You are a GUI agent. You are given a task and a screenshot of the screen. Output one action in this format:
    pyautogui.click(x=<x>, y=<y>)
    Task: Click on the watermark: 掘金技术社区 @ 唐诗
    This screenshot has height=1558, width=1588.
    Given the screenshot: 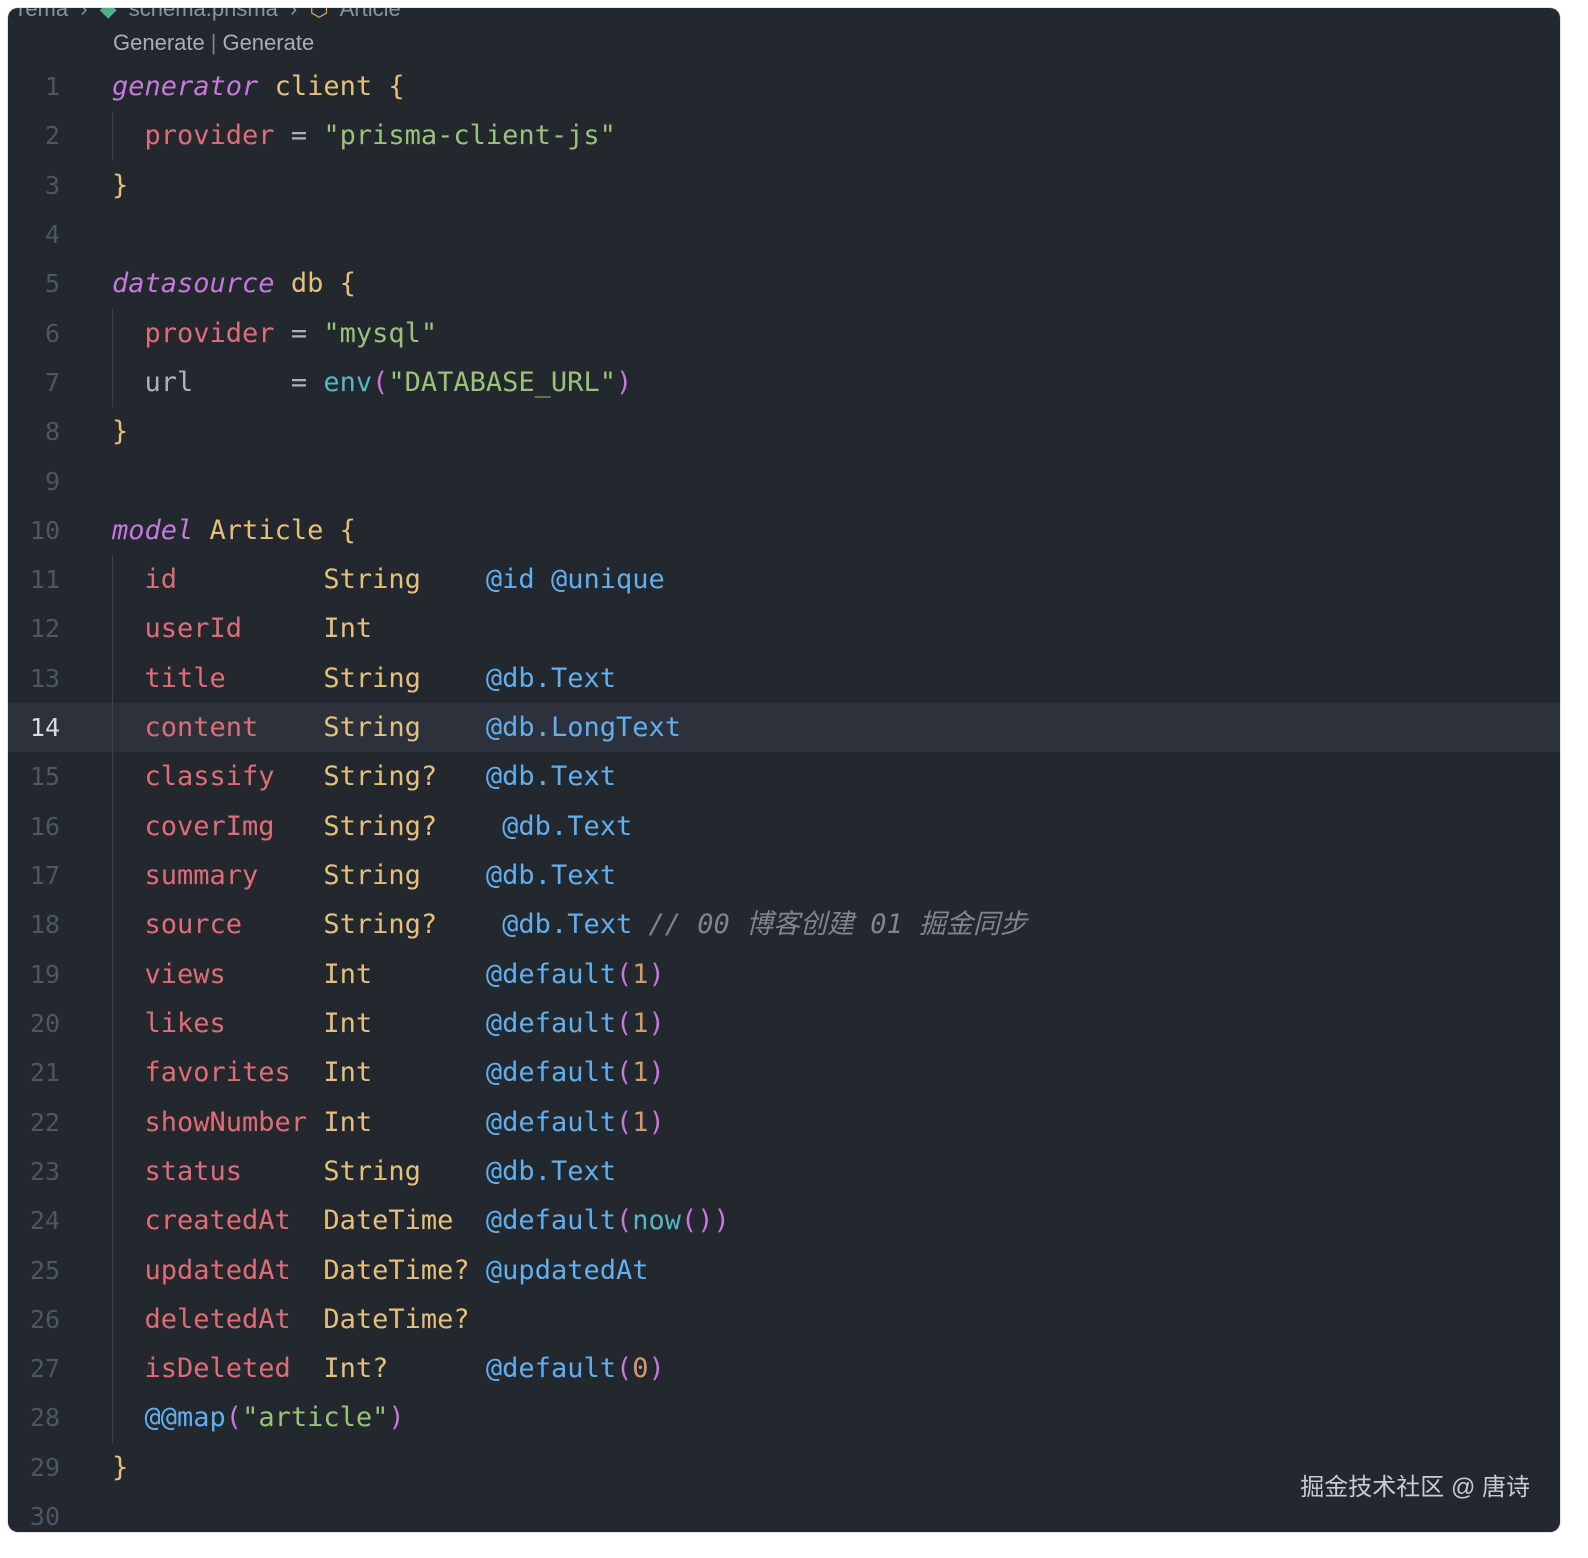 What is the action you would take?
    pyautogui.click(x=1415, y=1487)
    